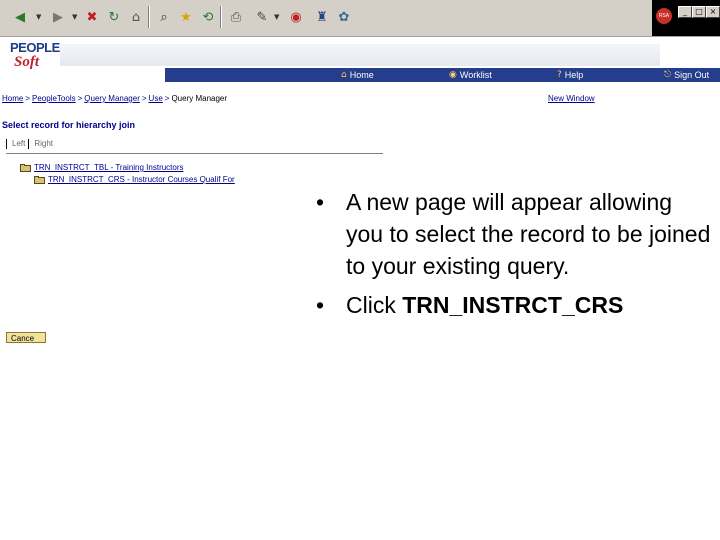 Image resolution: width=720 pixels, height=540 pixels. I want to click on folder-icon, so click(25, 167).